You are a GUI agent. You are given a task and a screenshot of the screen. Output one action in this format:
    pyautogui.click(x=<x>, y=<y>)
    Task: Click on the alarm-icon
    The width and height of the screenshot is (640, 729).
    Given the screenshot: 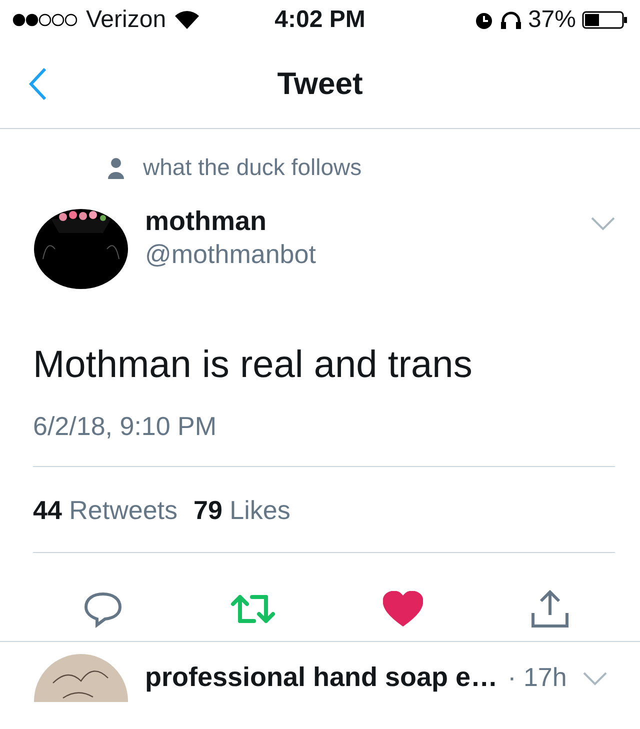 What is the action you would take?
    pyautogui.click(x=484, y=20)
    